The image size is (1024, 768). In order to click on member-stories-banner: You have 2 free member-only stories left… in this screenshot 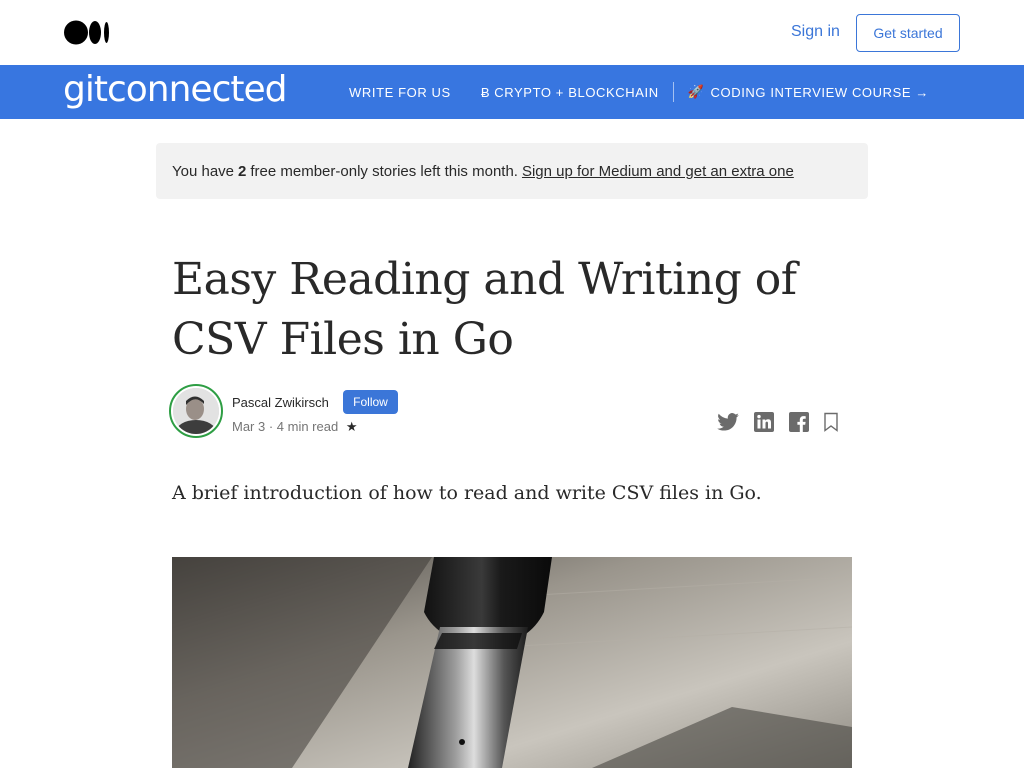, I will do `click(512, 171)`.